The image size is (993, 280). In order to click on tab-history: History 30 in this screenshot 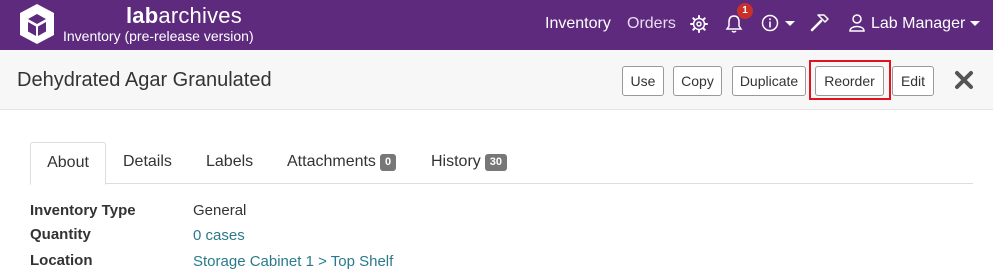, I will do `click(469, 163)`.